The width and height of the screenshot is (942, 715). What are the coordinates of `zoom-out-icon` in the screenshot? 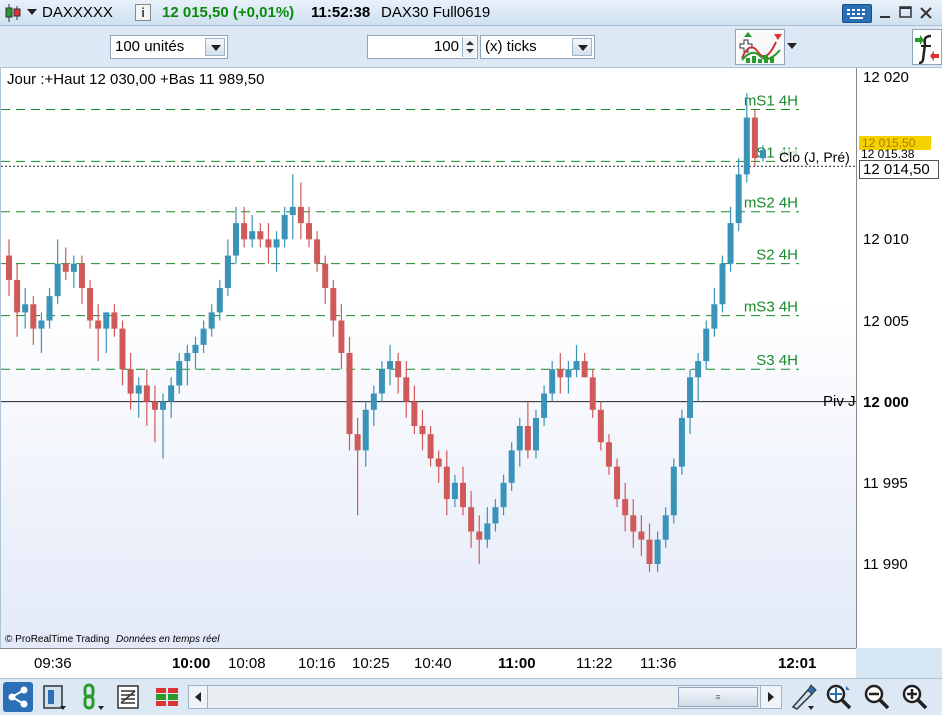 It's located at (877, 697).